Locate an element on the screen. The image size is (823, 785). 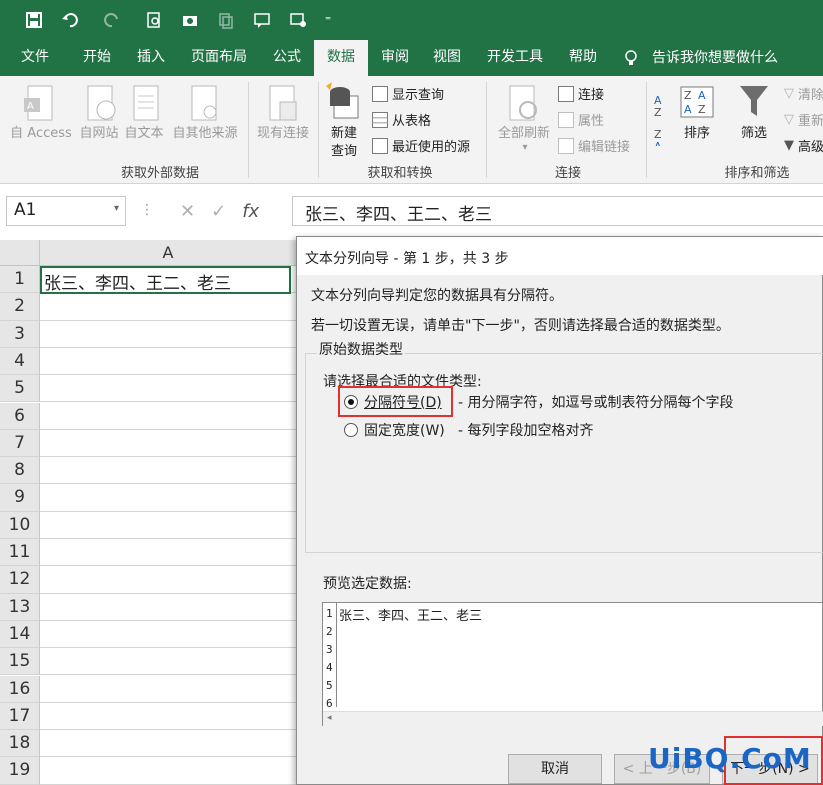
row-header: 16 is located at coordinates (20, 689).